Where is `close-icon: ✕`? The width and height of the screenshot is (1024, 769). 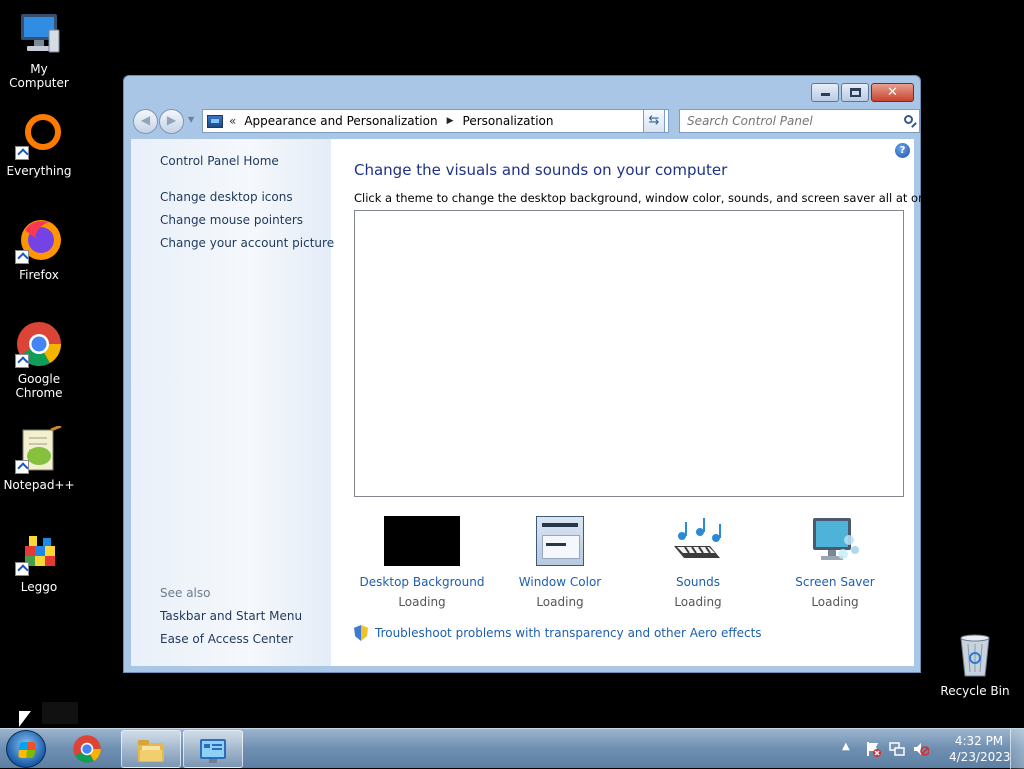 close-icon: ✕ is located at coordinates (892, 92).